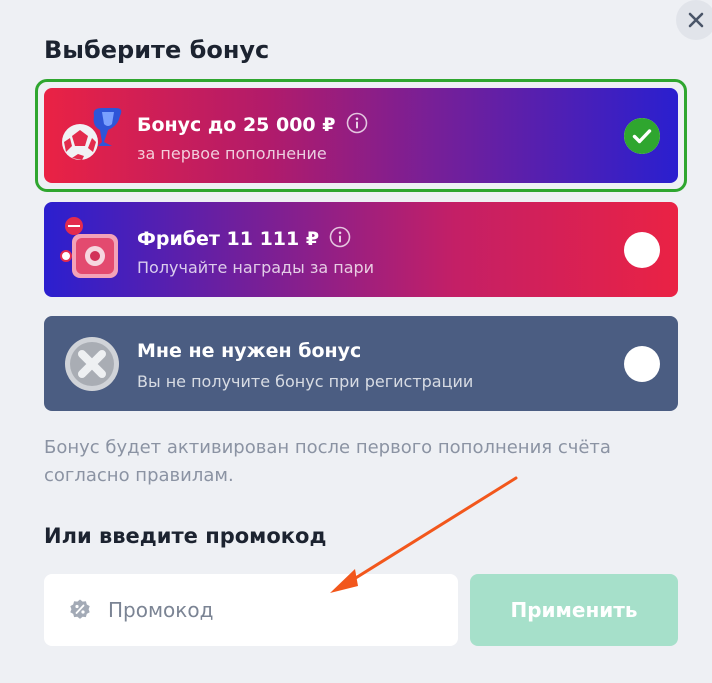 The height and width of the screenshot is (683, 712). What do you see at coordinates (256, 267) in the screenshot?
I see `bonus-subtitle: Получайте награды за пари` at bounding box center [256, 267].